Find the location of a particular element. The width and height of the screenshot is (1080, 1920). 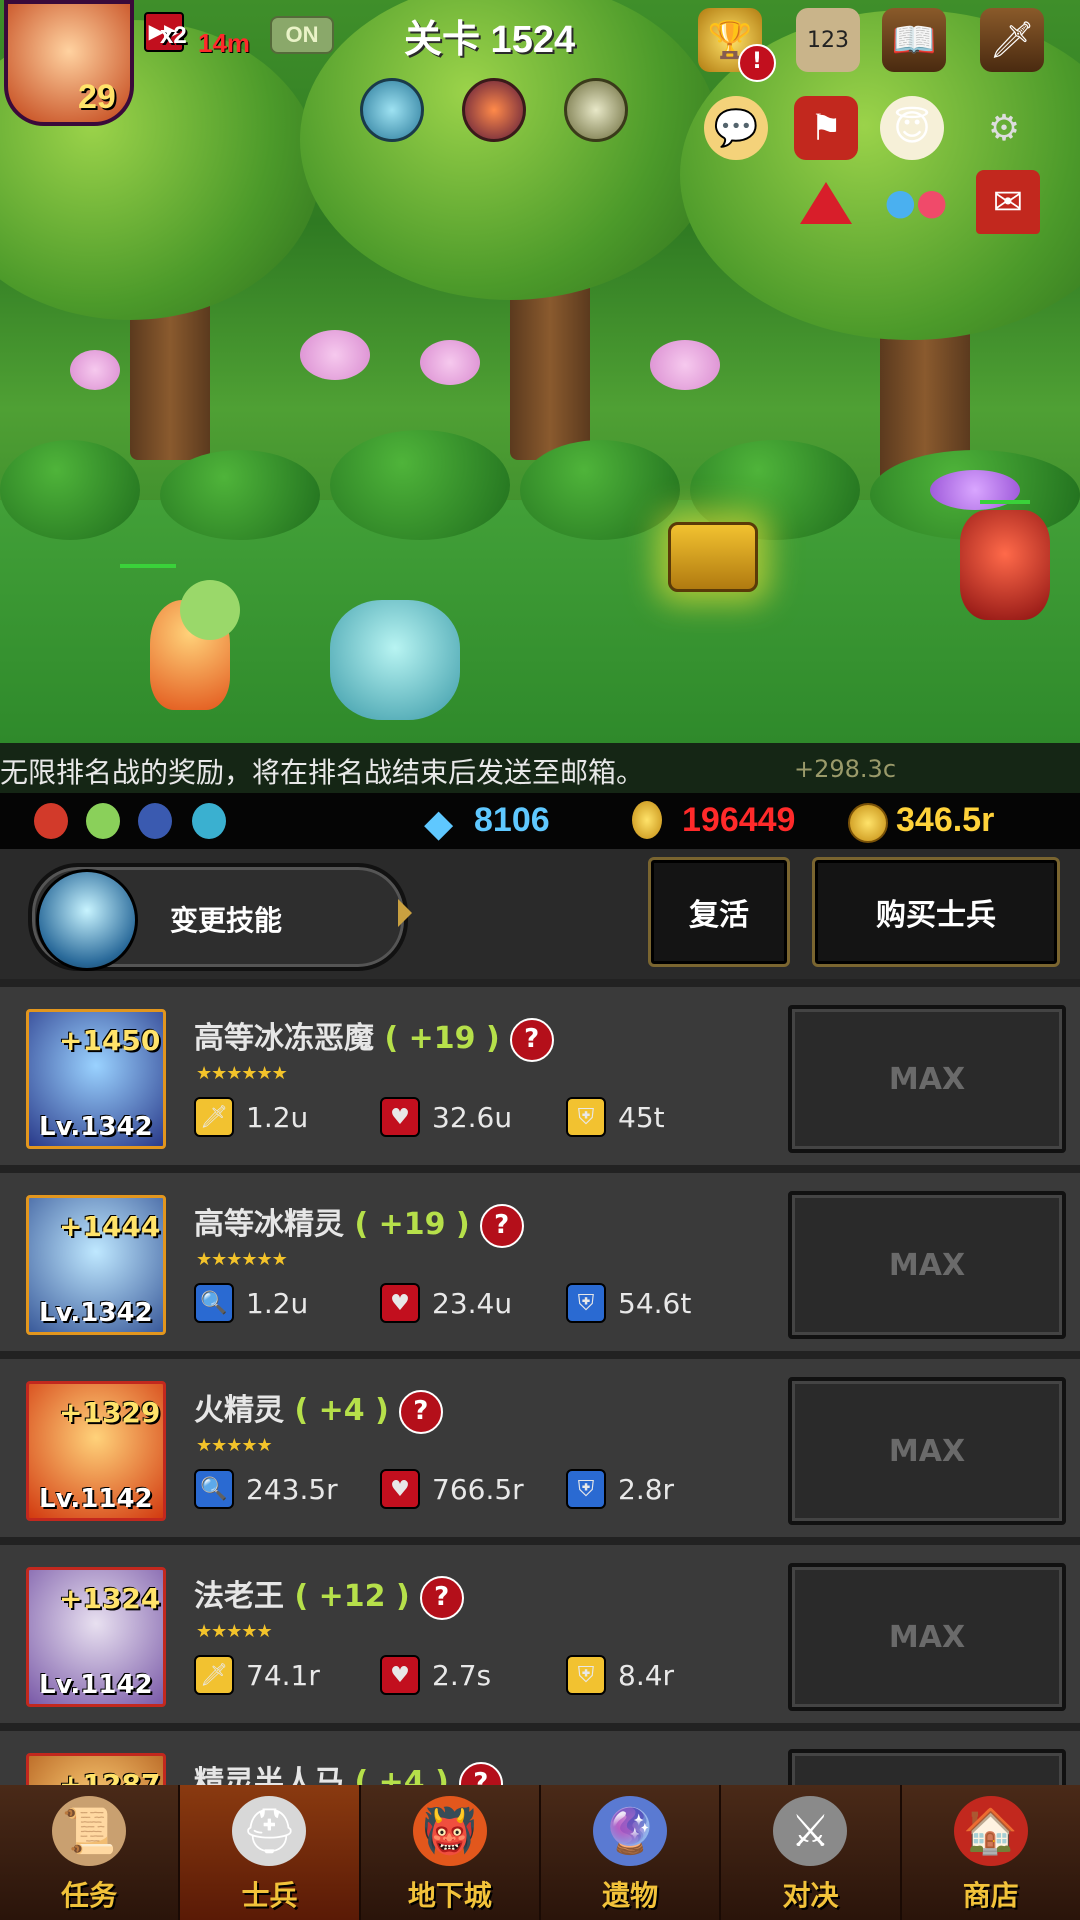

treasure-chest-icon is located at coordinates (713, 557).